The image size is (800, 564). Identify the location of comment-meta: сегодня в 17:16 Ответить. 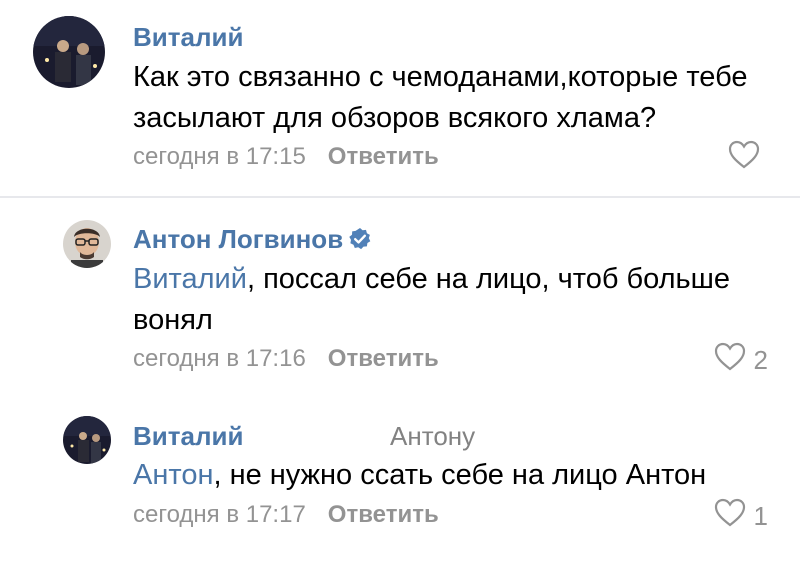
(286, 359).